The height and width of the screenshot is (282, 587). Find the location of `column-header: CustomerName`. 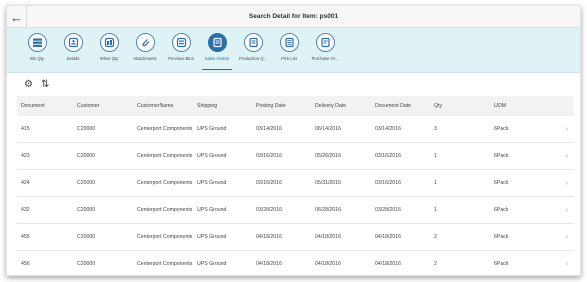

column-header: CustomerName is located at coordinates (163, 106).